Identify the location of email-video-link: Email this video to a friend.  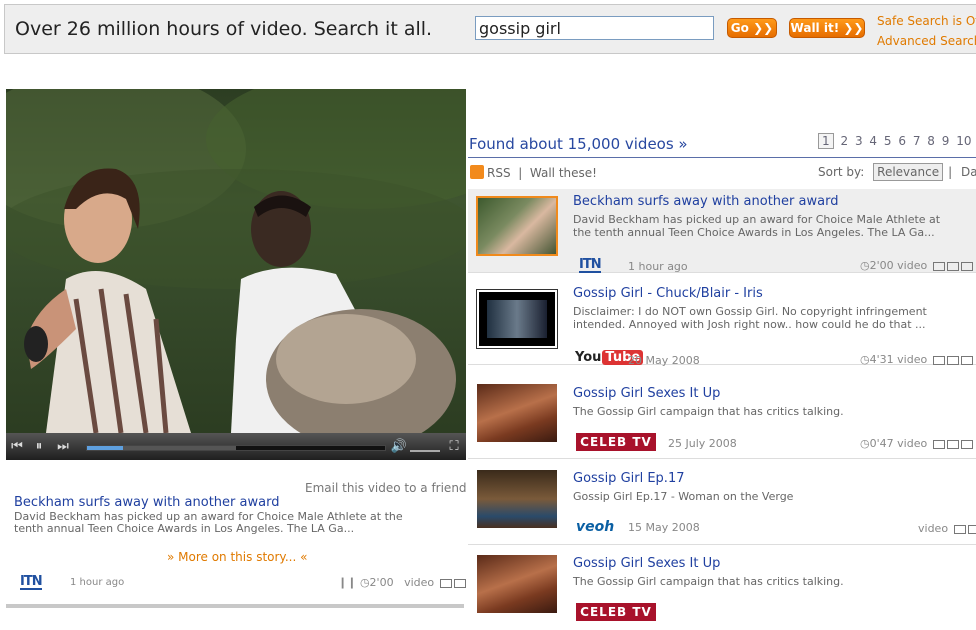
(386, 488).